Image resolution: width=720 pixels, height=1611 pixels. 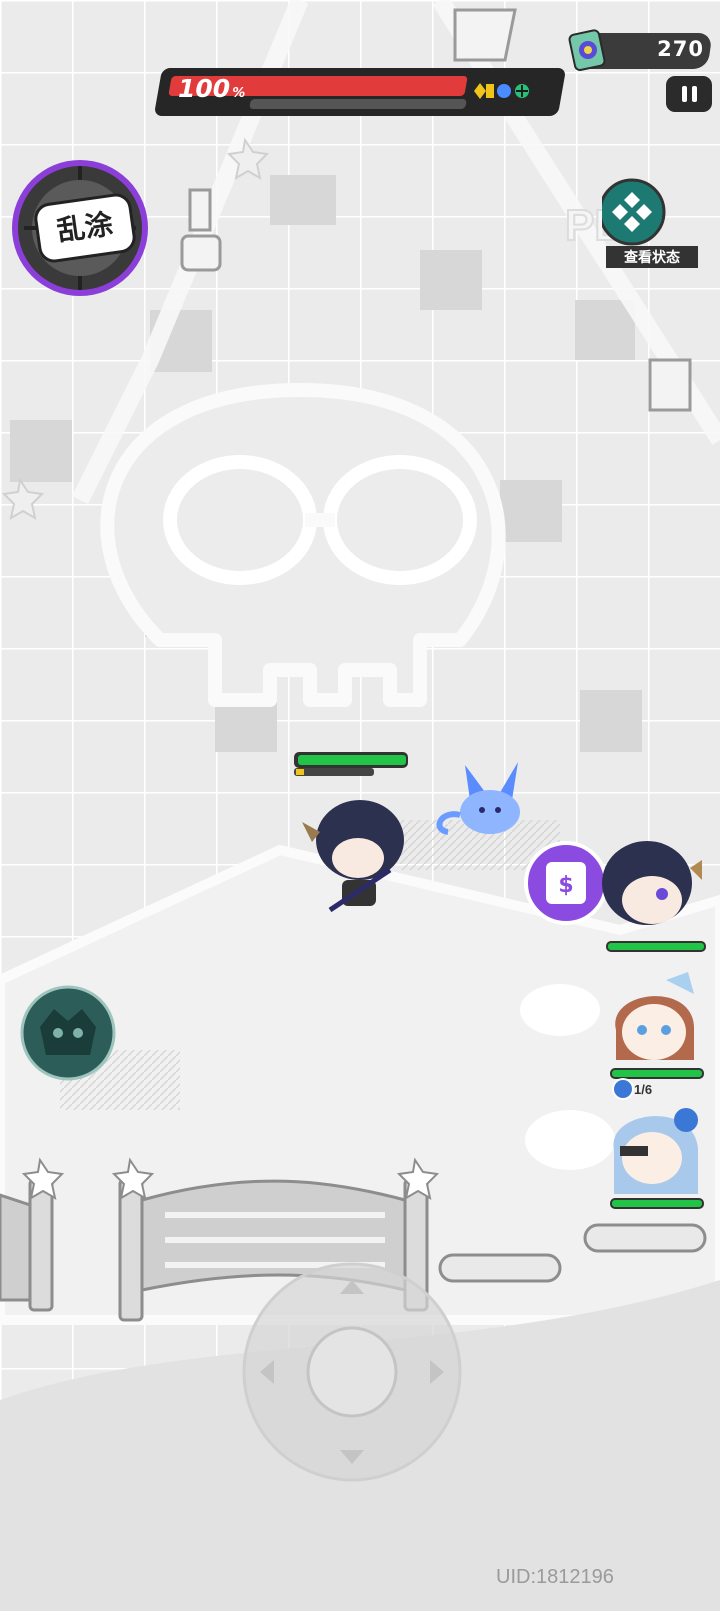 I want to click on party-member-1-hp, so click(x=656, y=946).